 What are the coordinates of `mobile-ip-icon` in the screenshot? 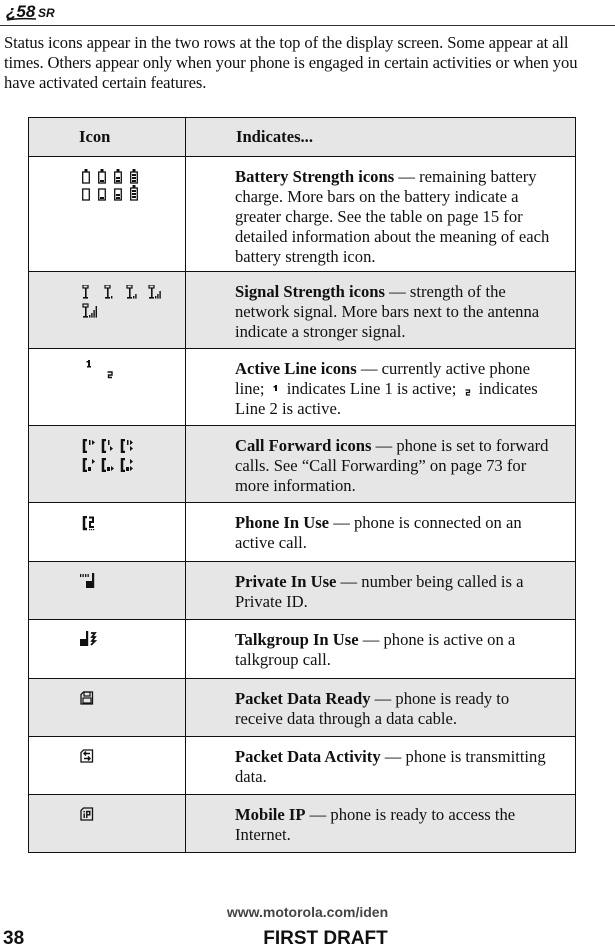 It's located at (87, 814).